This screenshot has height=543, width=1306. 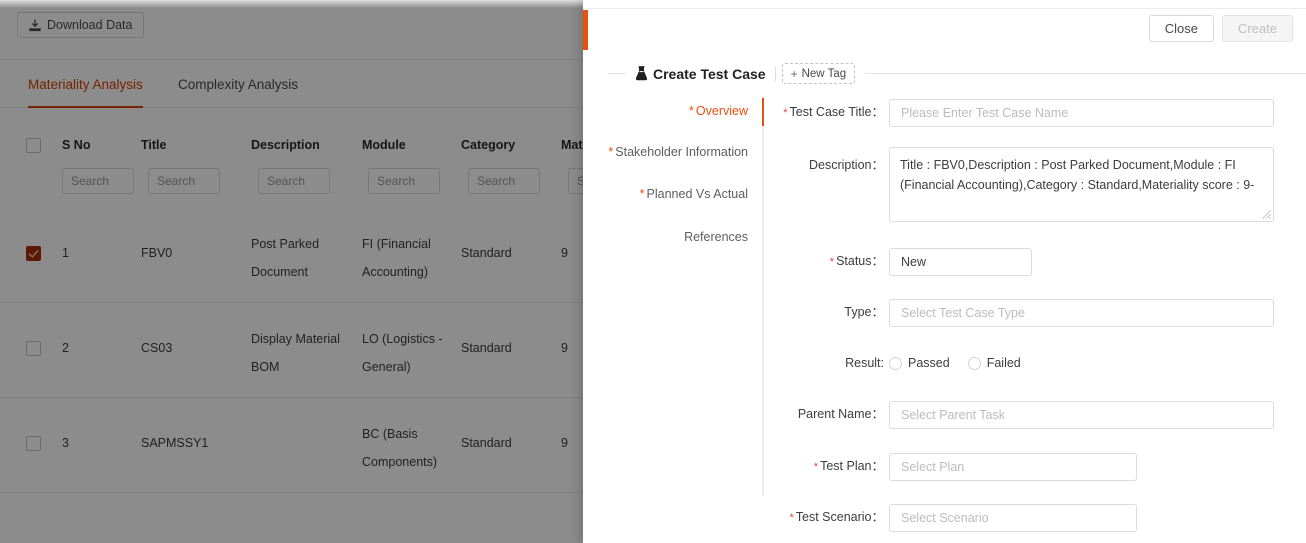 What do you see at coordinates (1013, 518) in the screenshot?
I see `test-scenario-select: Select Scenario` at bounding box center [1013, 518].